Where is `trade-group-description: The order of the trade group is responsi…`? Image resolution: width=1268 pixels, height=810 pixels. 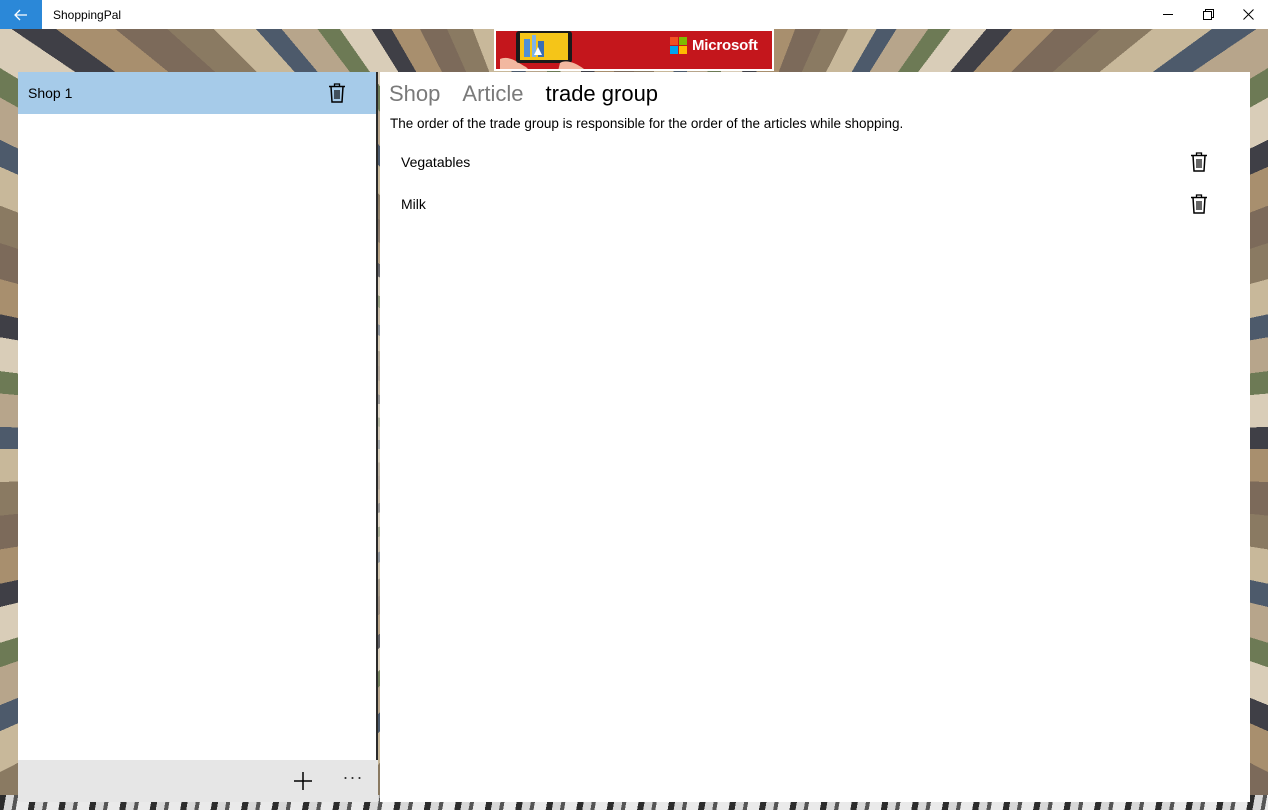 trade-group-description: The order of the trade group is responsi… is located at coordinates (647, 123).